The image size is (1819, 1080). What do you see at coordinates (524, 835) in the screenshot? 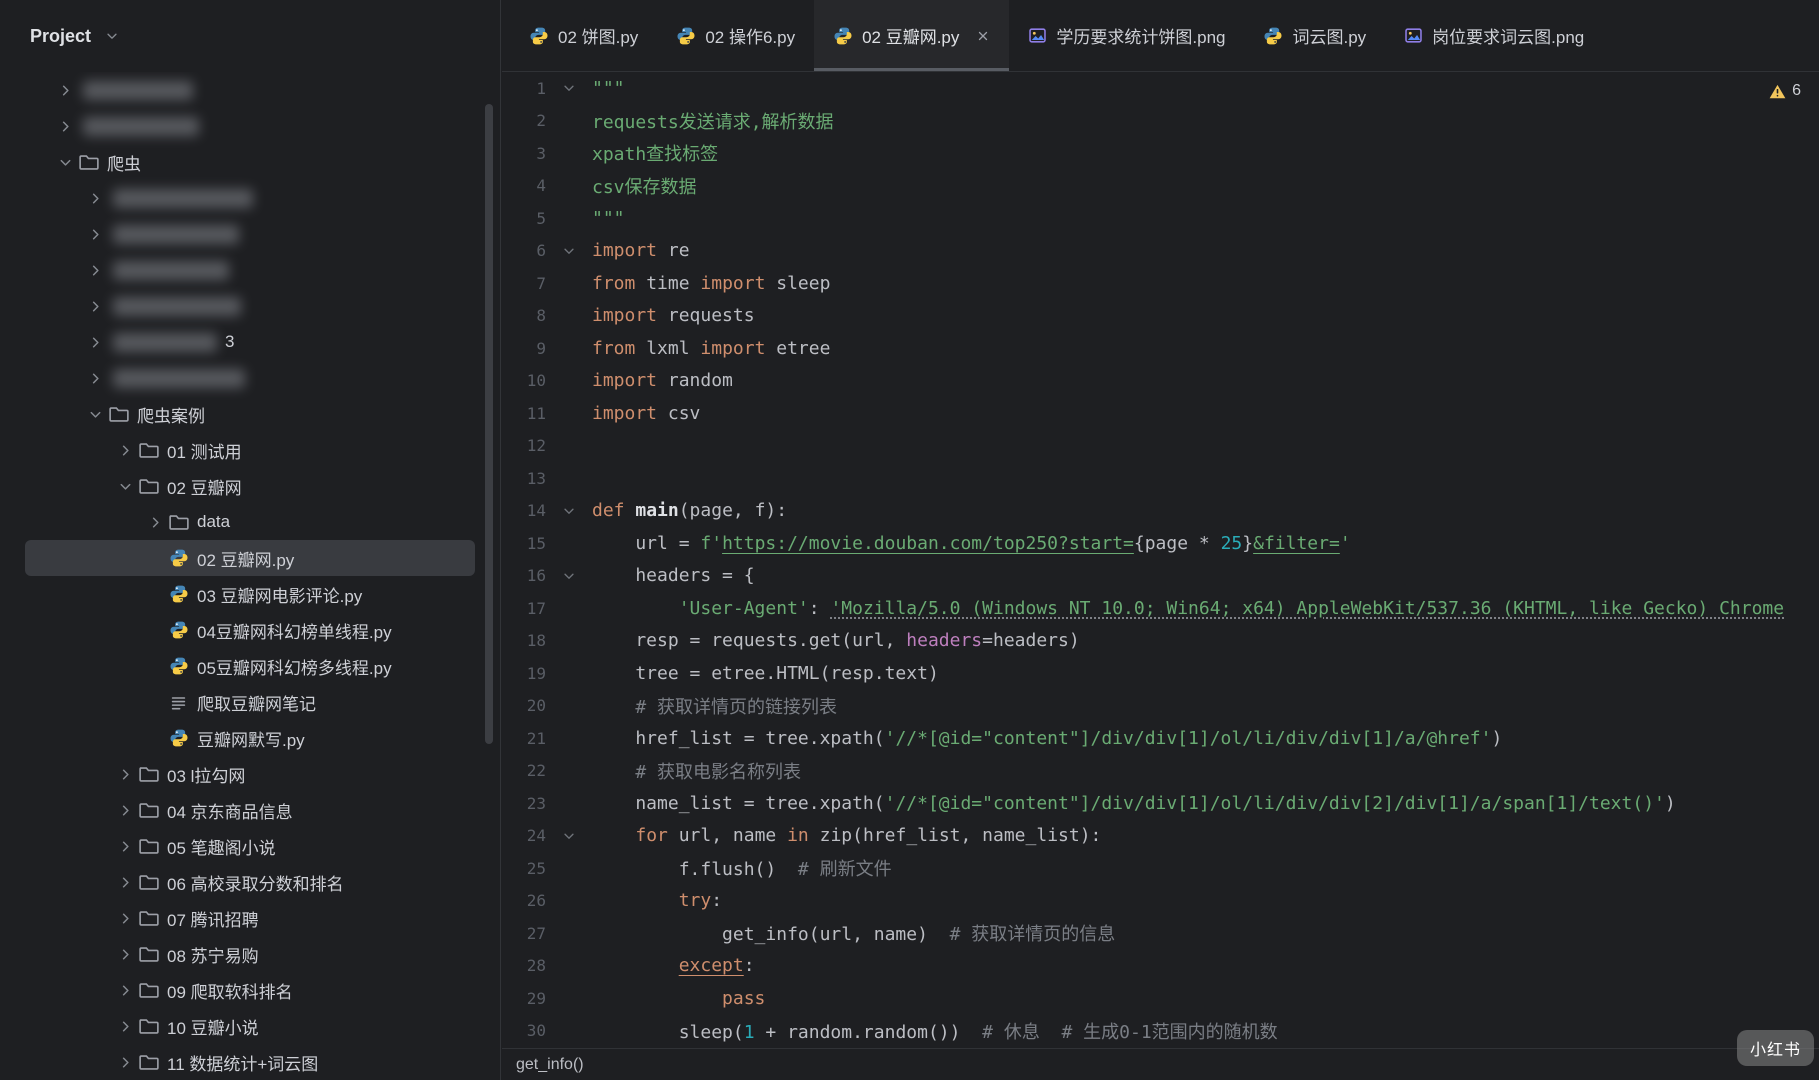
I see `line-number: 24` at bounding box center [524, 835].